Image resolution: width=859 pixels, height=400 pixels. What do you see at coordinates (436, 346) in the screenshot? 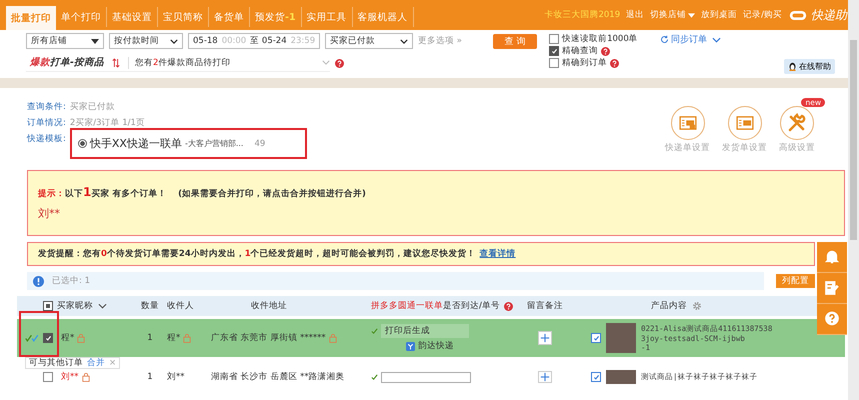
I see `courier-name: 韵达快递` at bounding box center [436, 346].